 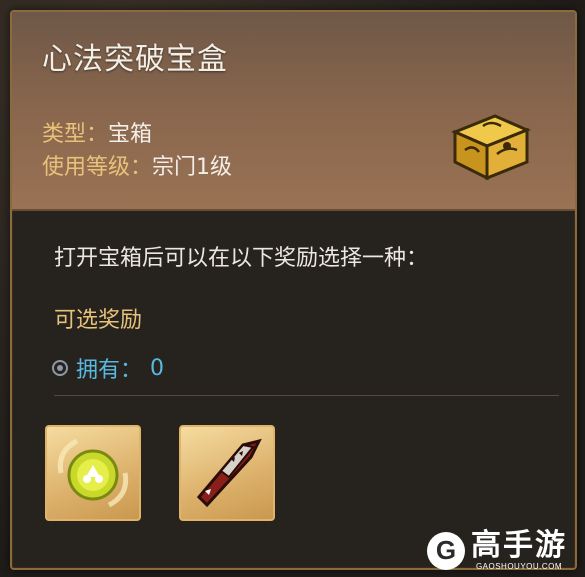 I want to click on corner-ornament, so click(x=21, y=559).